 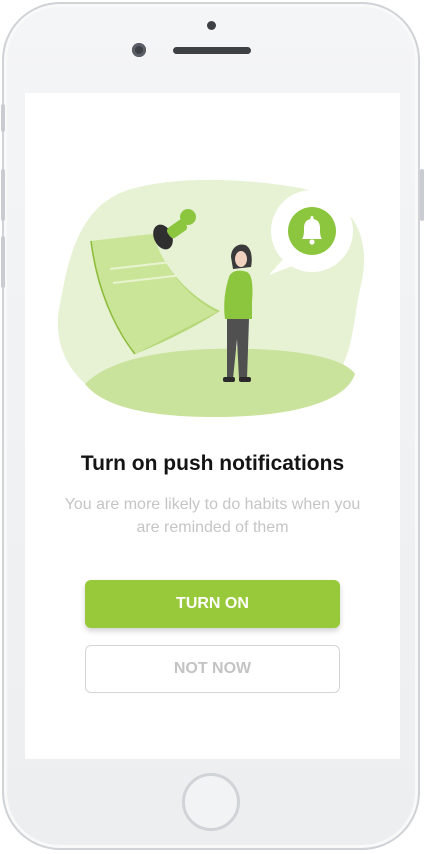 I want to click on front-camera, so click(x=139, y=50).